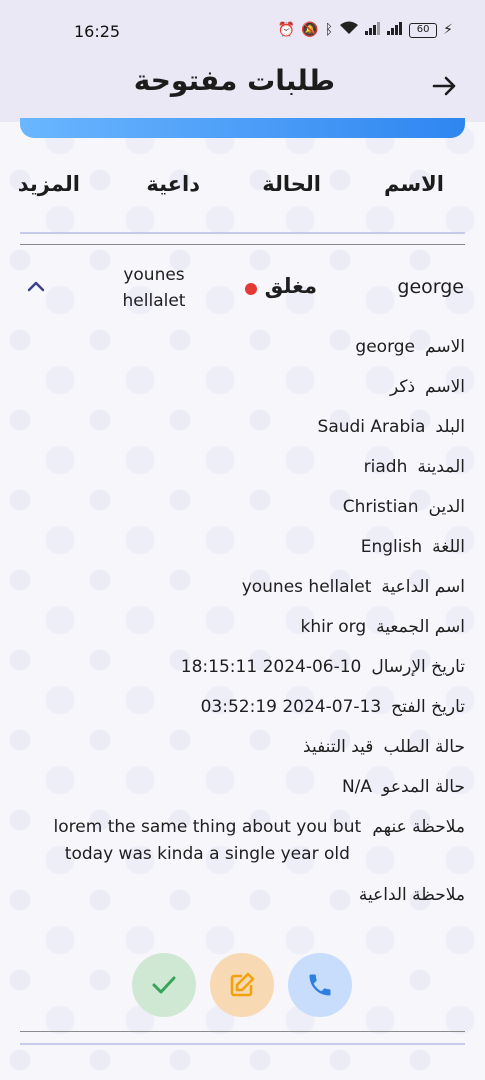 The width and height of the screenshot is (485, 1080). What do you see at coordinates (427, 387) in the screenshot?
I see `detail-gender: الاسم ذكر` at bounding box center [427, 387].